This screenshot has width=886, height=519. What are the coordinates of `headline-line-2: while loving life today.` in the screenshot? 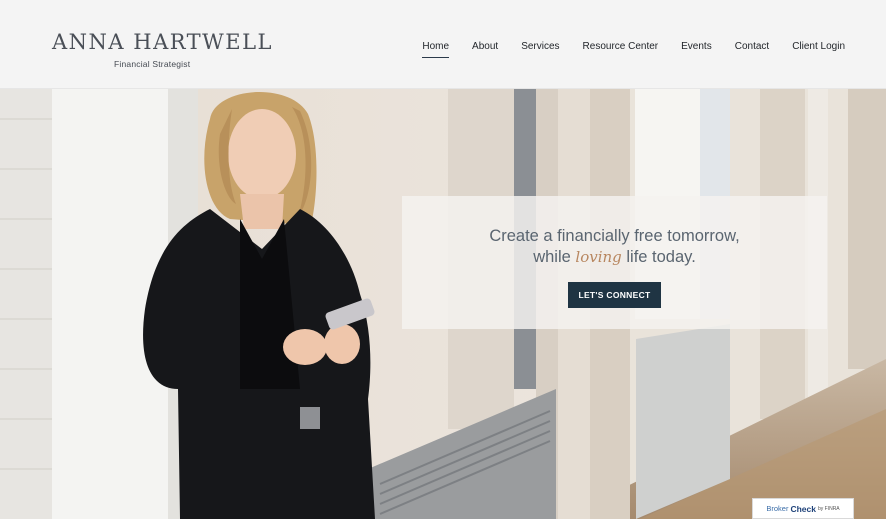 It's located at (614, 257).